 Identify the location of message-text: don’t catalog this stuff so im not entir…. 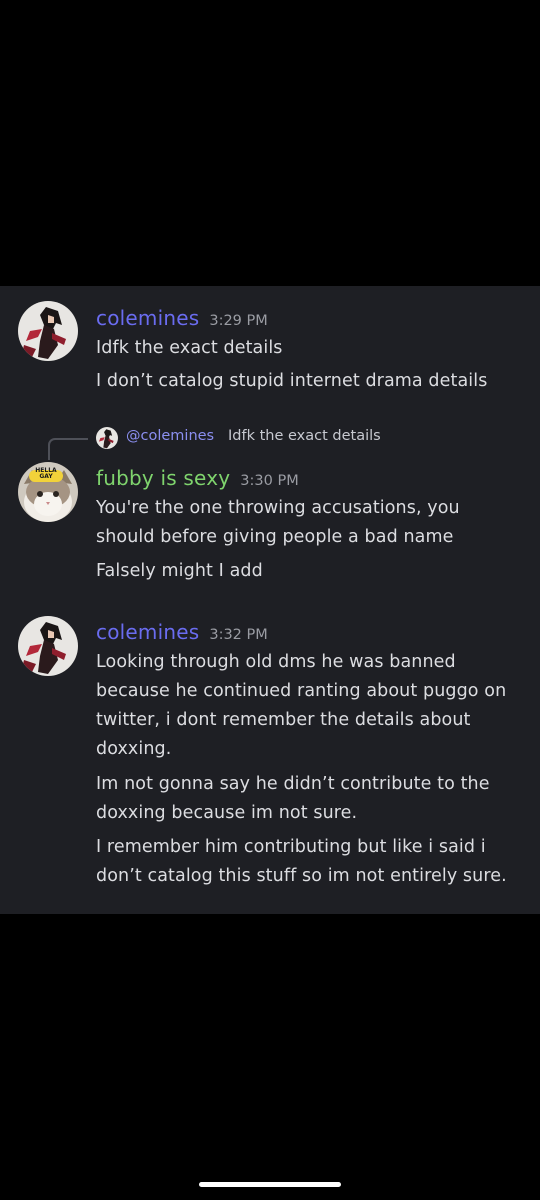
(301, 876).